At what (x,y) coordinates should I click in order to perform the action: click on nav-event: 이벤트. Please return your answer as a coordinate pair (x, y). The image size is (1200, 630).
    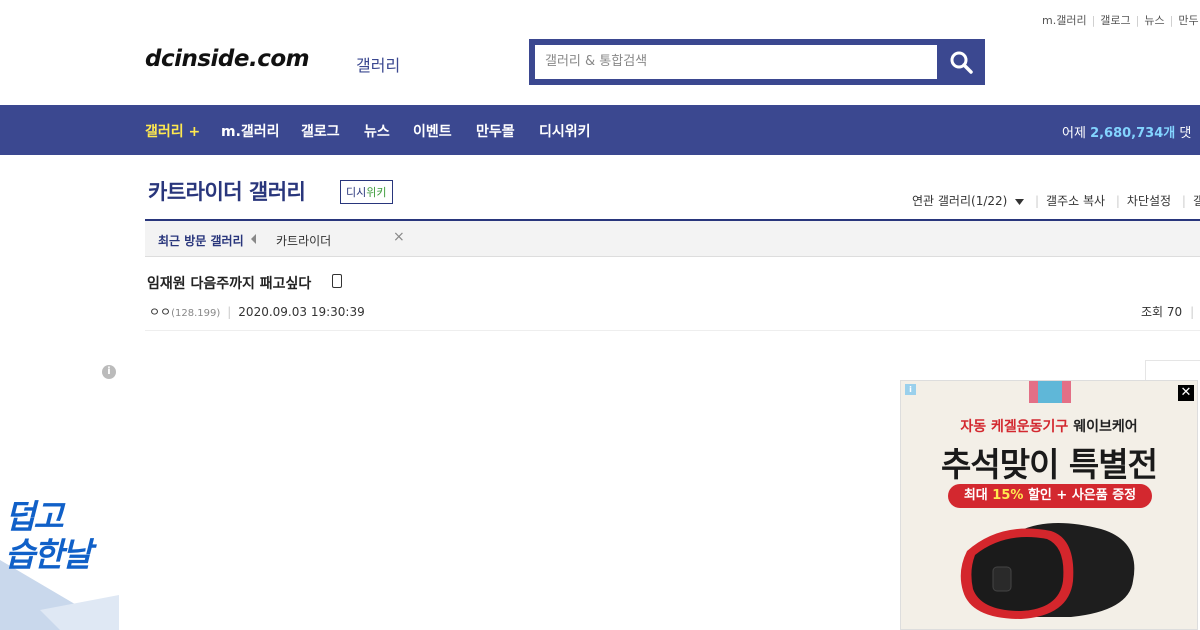
    Looking at the image, I should click on (432, 131).